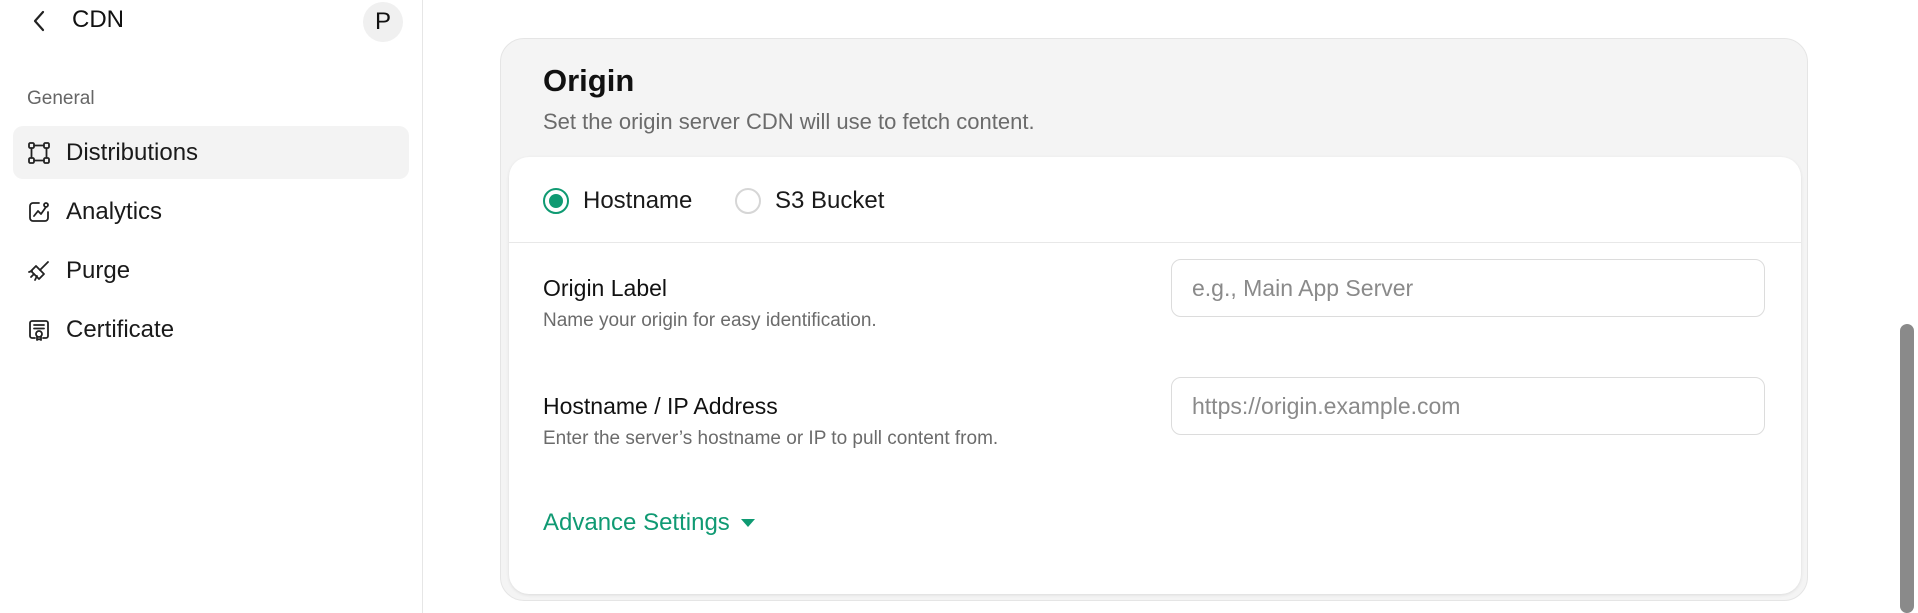  I want to click on radio-selected-icon, so click(556, 201).